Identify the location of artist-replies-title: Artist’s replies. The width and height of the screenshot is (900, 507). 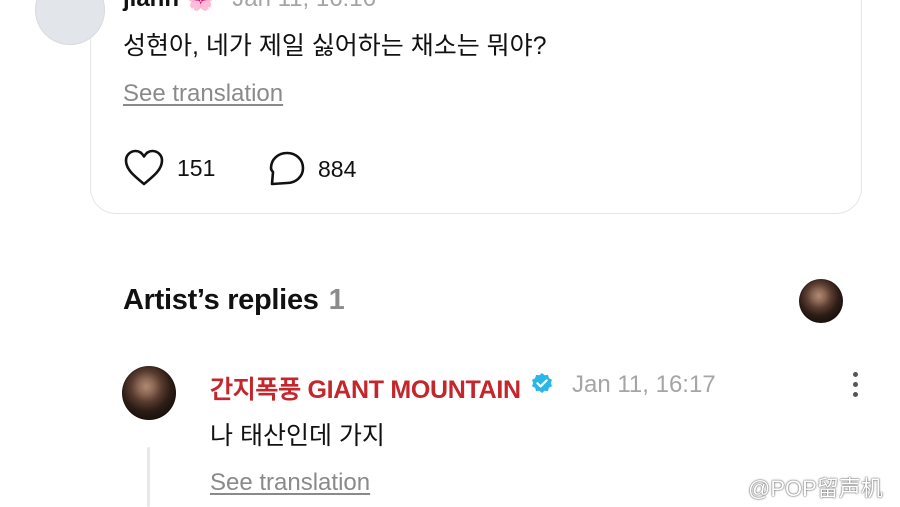
(221, 300).